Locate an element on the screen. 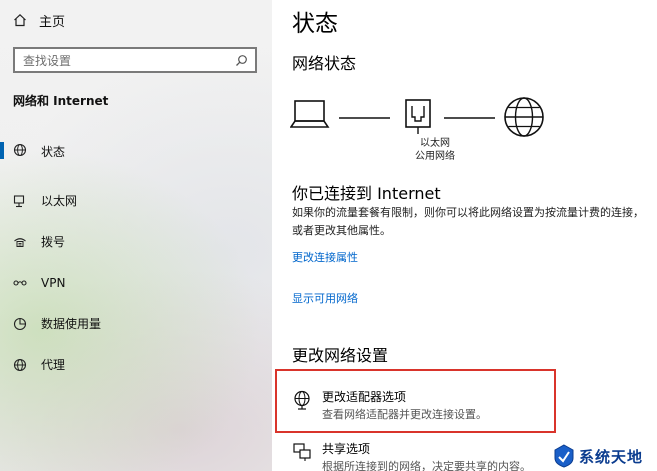 This screenshot has height=471, width=657. laptop-icon is located at coordinates (310, 114).